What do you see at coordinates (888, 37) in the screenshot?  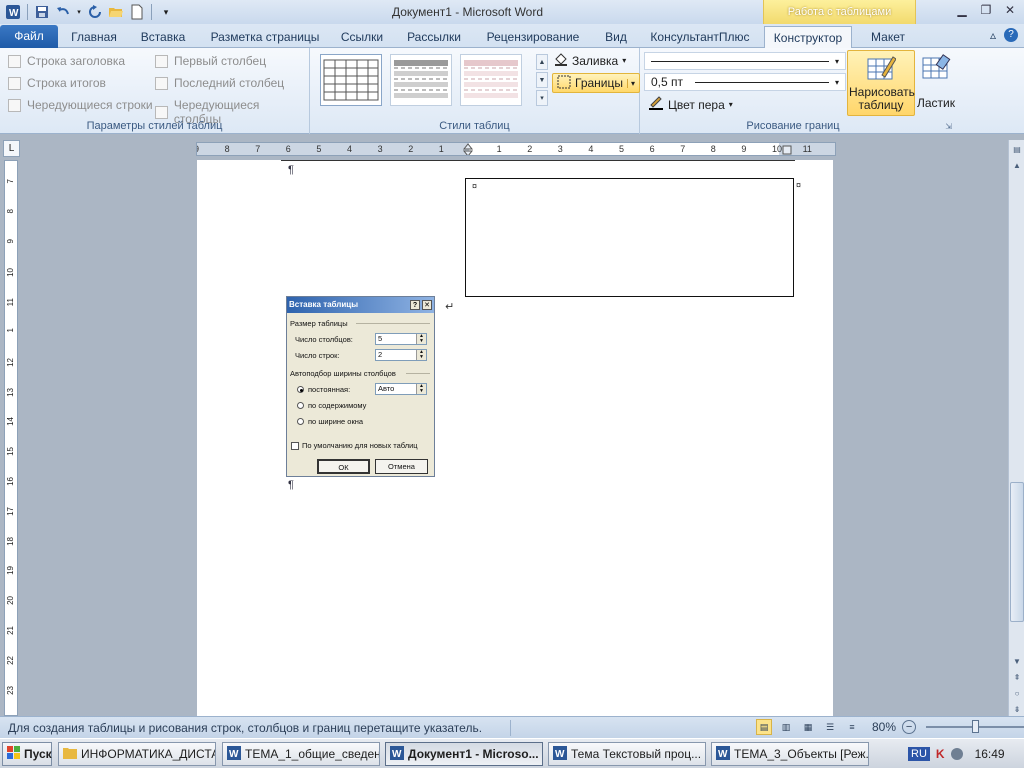 I see `tab-layout: Макет` at bounding box center [888, 37].